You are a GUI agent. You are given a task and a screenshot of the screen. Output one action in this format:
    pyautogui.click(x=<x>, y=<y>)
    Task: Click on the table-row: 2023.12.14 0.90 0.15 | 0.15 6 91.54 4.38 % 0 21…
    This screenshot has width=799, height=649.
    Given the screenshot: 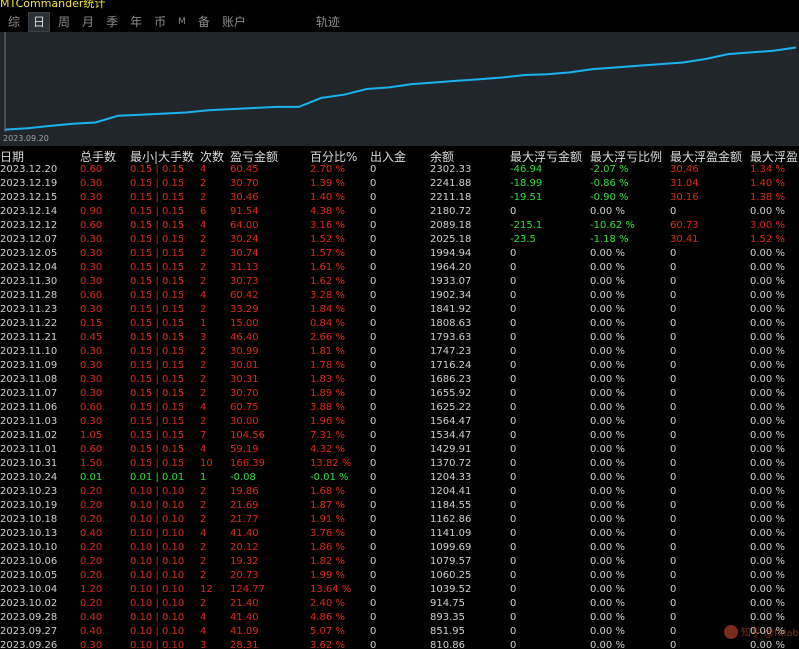 What is the action you would take?
    pyautogui.click(x=399, y=212)
    